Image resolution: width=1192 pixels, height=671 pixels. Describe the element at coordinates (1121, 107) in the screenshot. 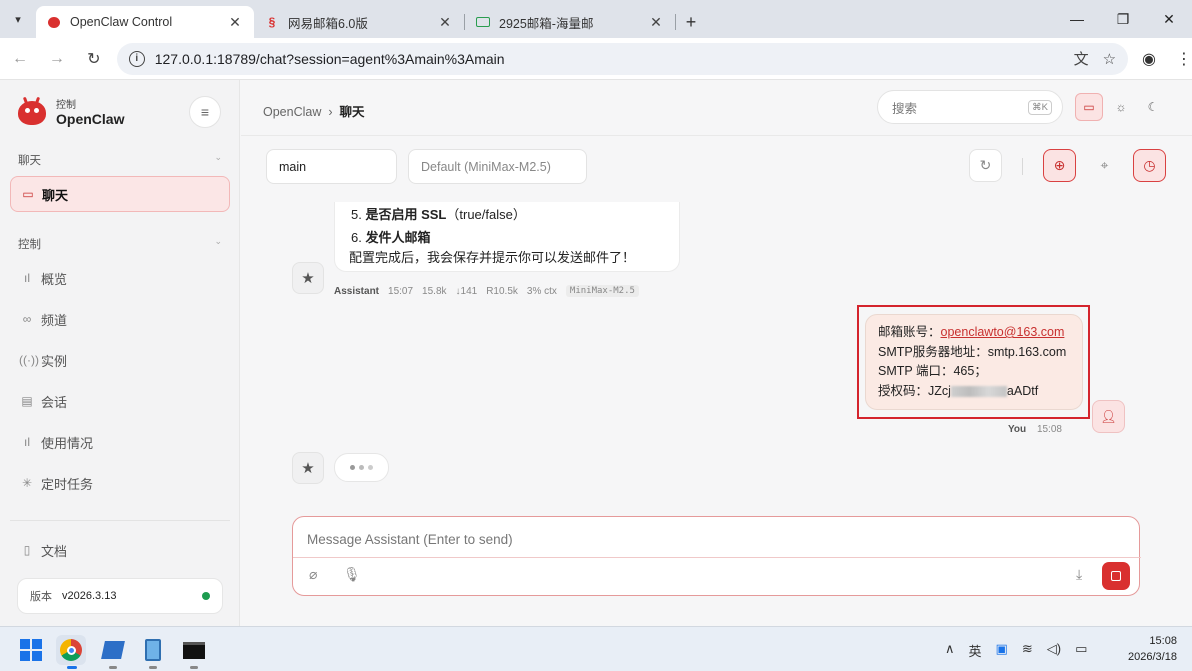

I see `sun-icon: ☼` at that location.